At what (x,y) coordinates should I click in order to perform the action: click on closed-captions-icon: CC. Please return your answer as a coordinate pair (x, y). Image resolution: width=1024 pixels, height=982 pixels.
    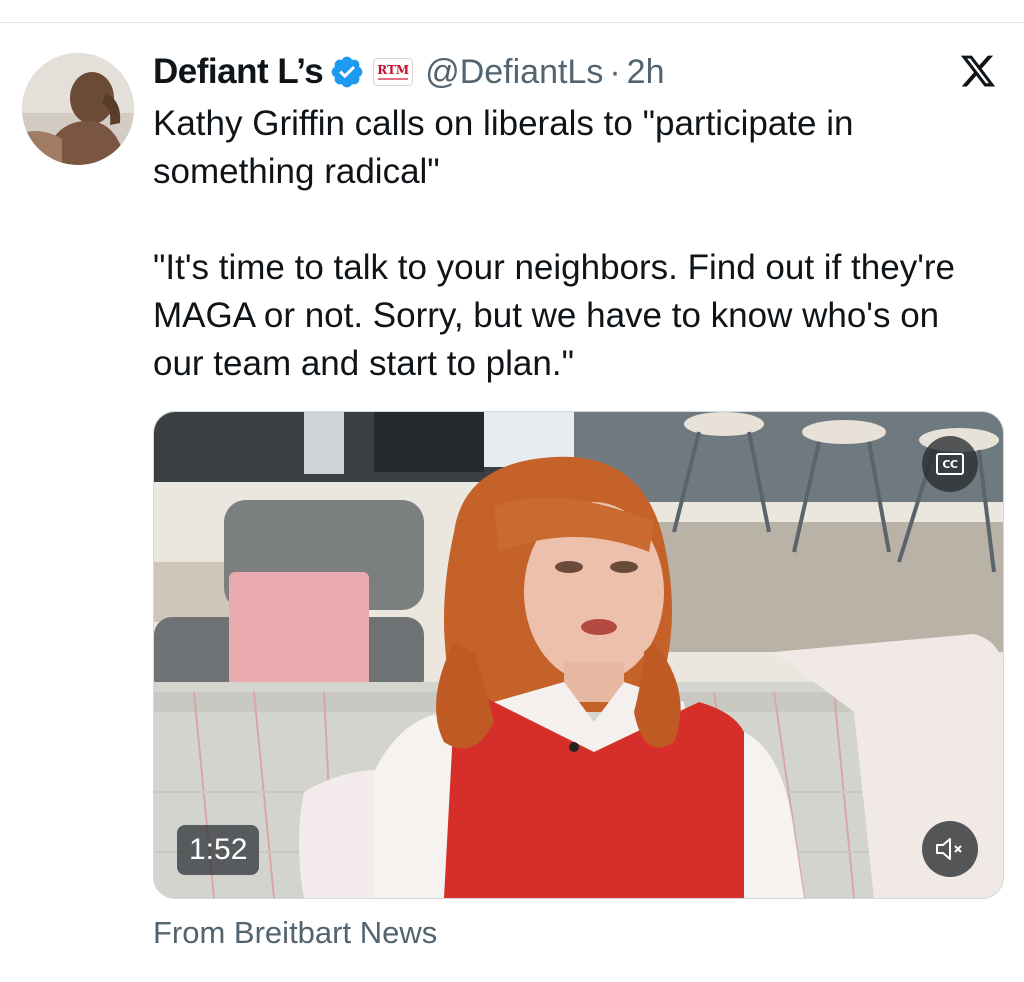
    Looking at the image, I should click on (950, 464).